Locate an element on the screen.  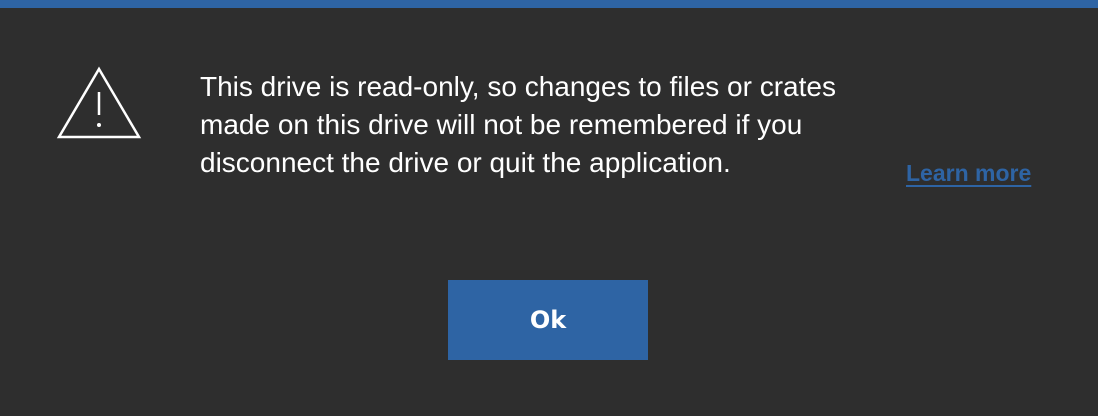
warning-triangle-icon is located at coordinates (99, 102).